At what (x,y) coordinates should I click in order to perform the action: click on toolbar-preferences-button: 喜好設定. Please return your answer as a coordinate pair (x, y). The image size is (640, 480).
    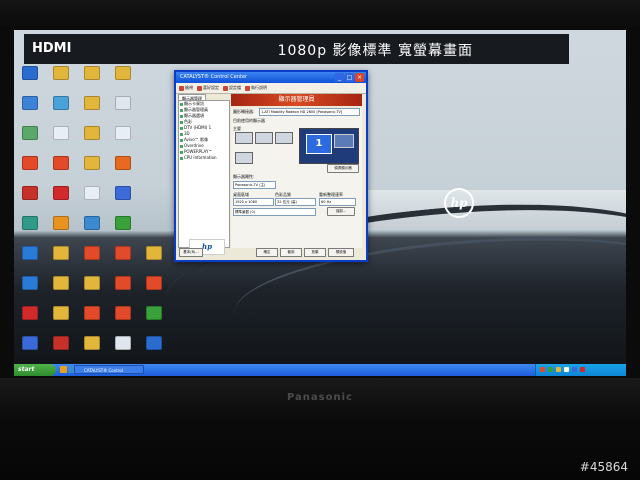
    Looking at the image, I should click on (208, 88).